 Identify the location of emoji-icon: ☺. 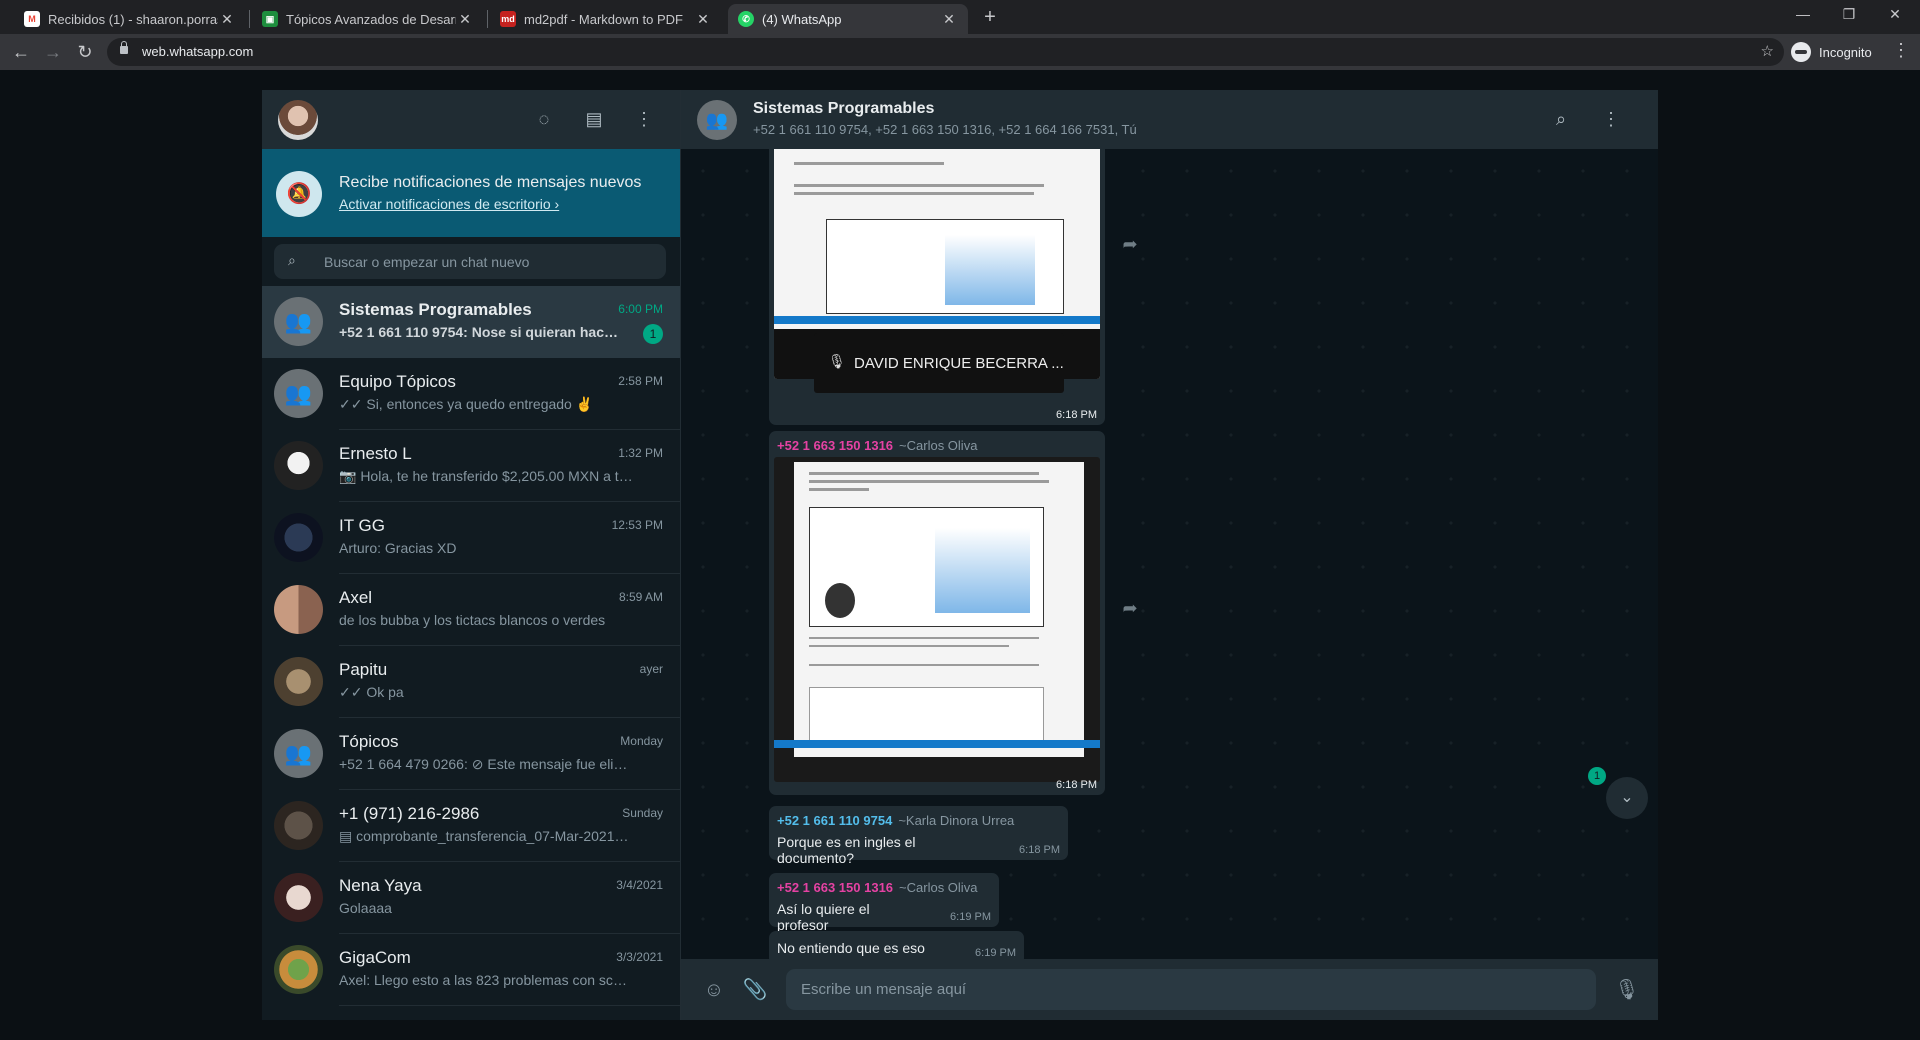
(714, 990).